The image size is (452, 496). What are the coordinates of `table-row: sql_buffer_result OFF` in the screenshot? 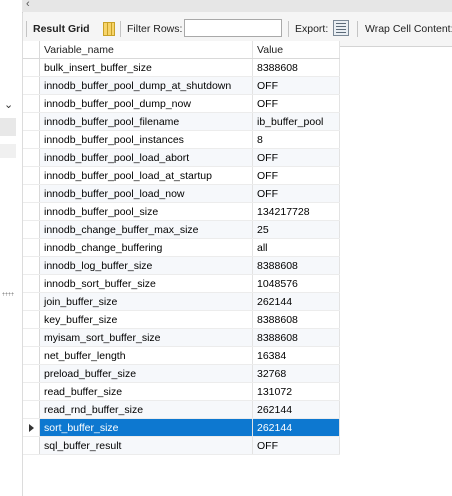 It's located at (181, 445).